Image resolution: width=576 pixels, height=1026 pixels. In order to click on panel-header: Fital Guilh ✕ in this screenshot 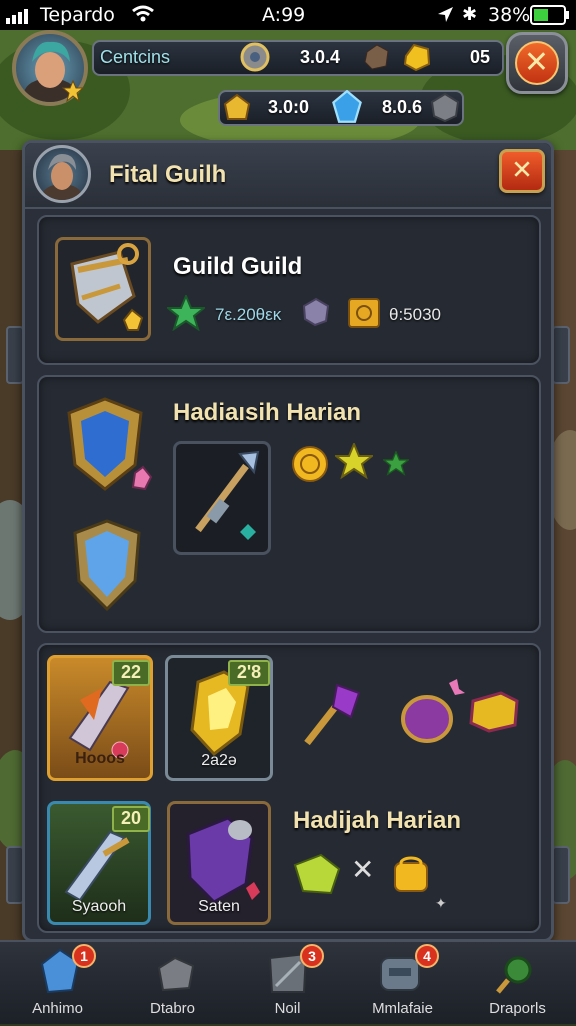, I will do `click(288, 176)`.